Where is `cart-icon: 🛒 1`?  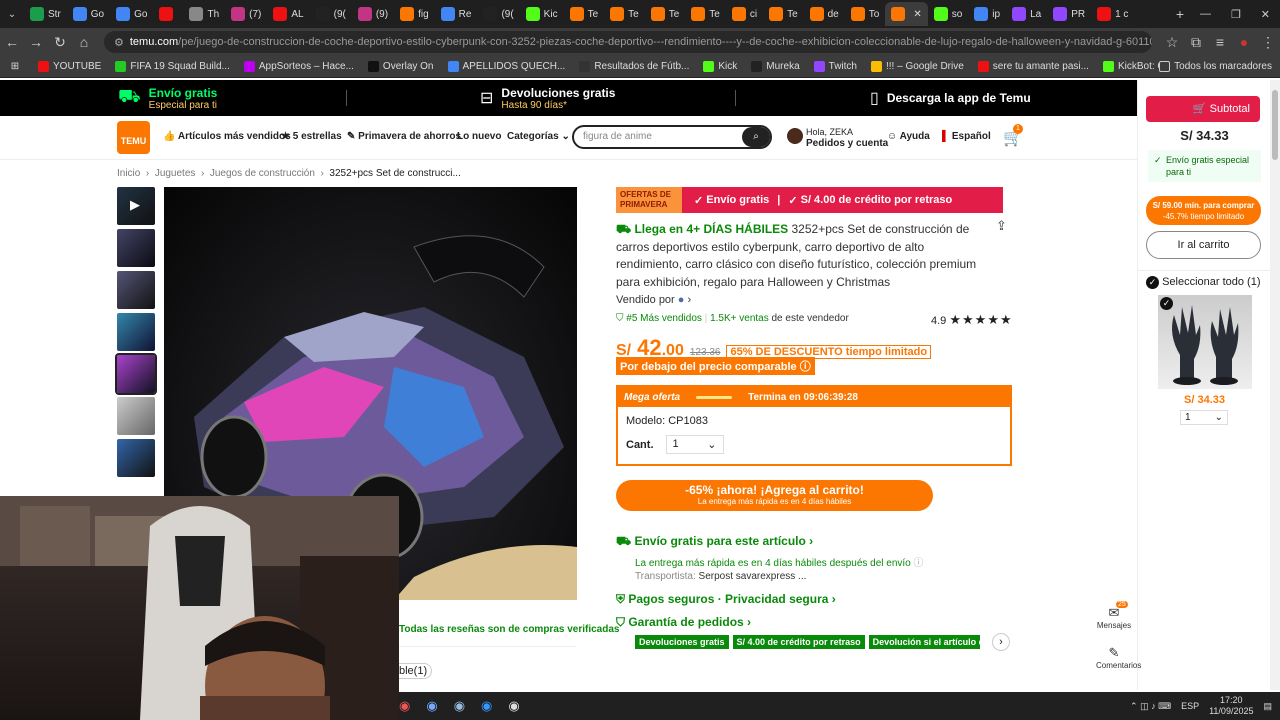
cart-icon: 🛒 1 is located at coordinates (1013, 136).